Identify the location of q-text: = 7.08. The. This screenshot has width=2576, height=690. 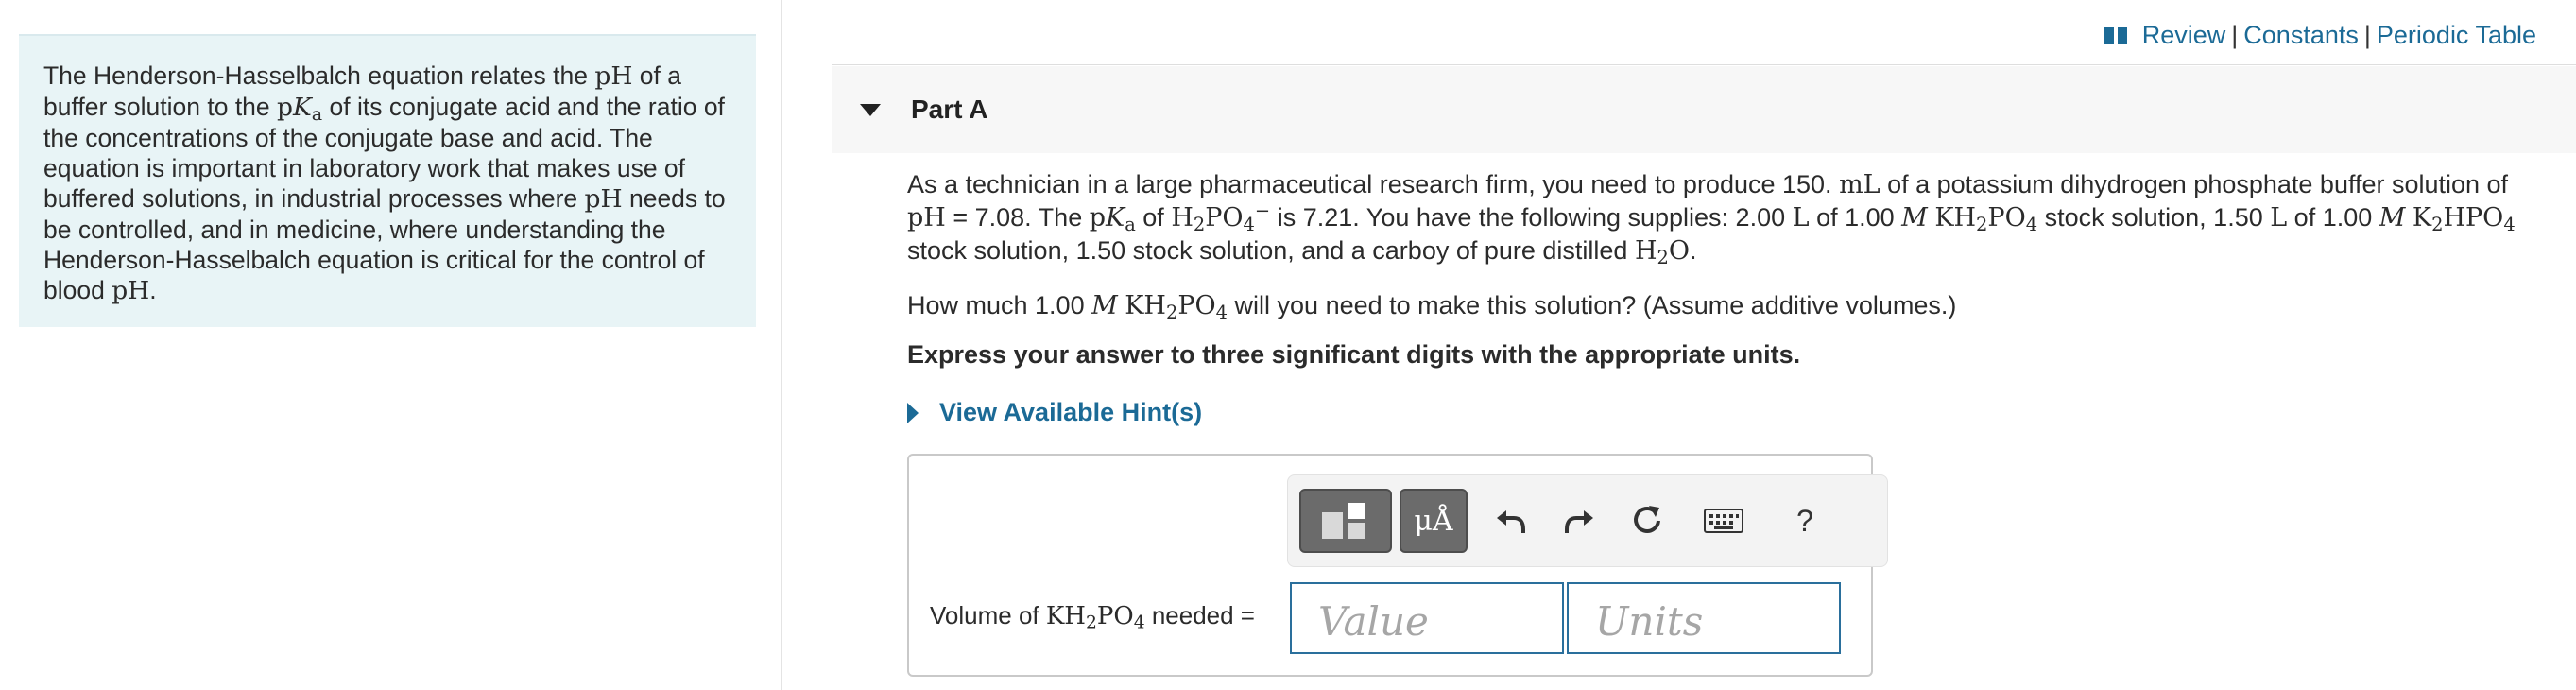
(1017, 217).